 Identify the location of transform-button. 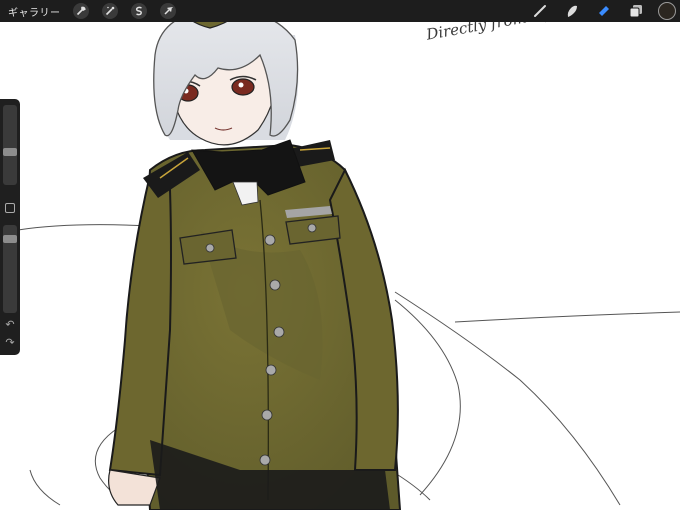
(168, 11).